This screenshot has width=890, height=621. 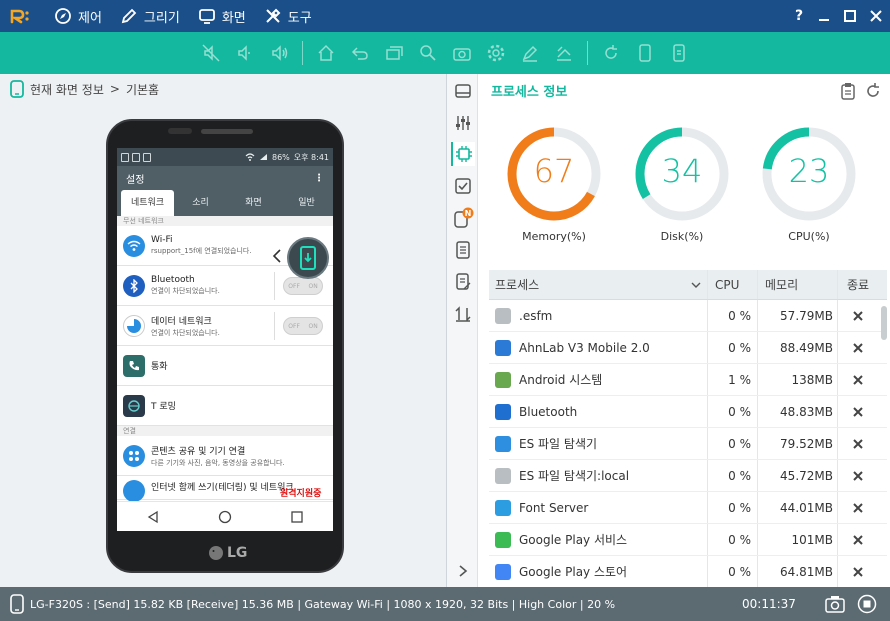 I want to click on tab-network: 네트워크, so click(x=147, y=203).